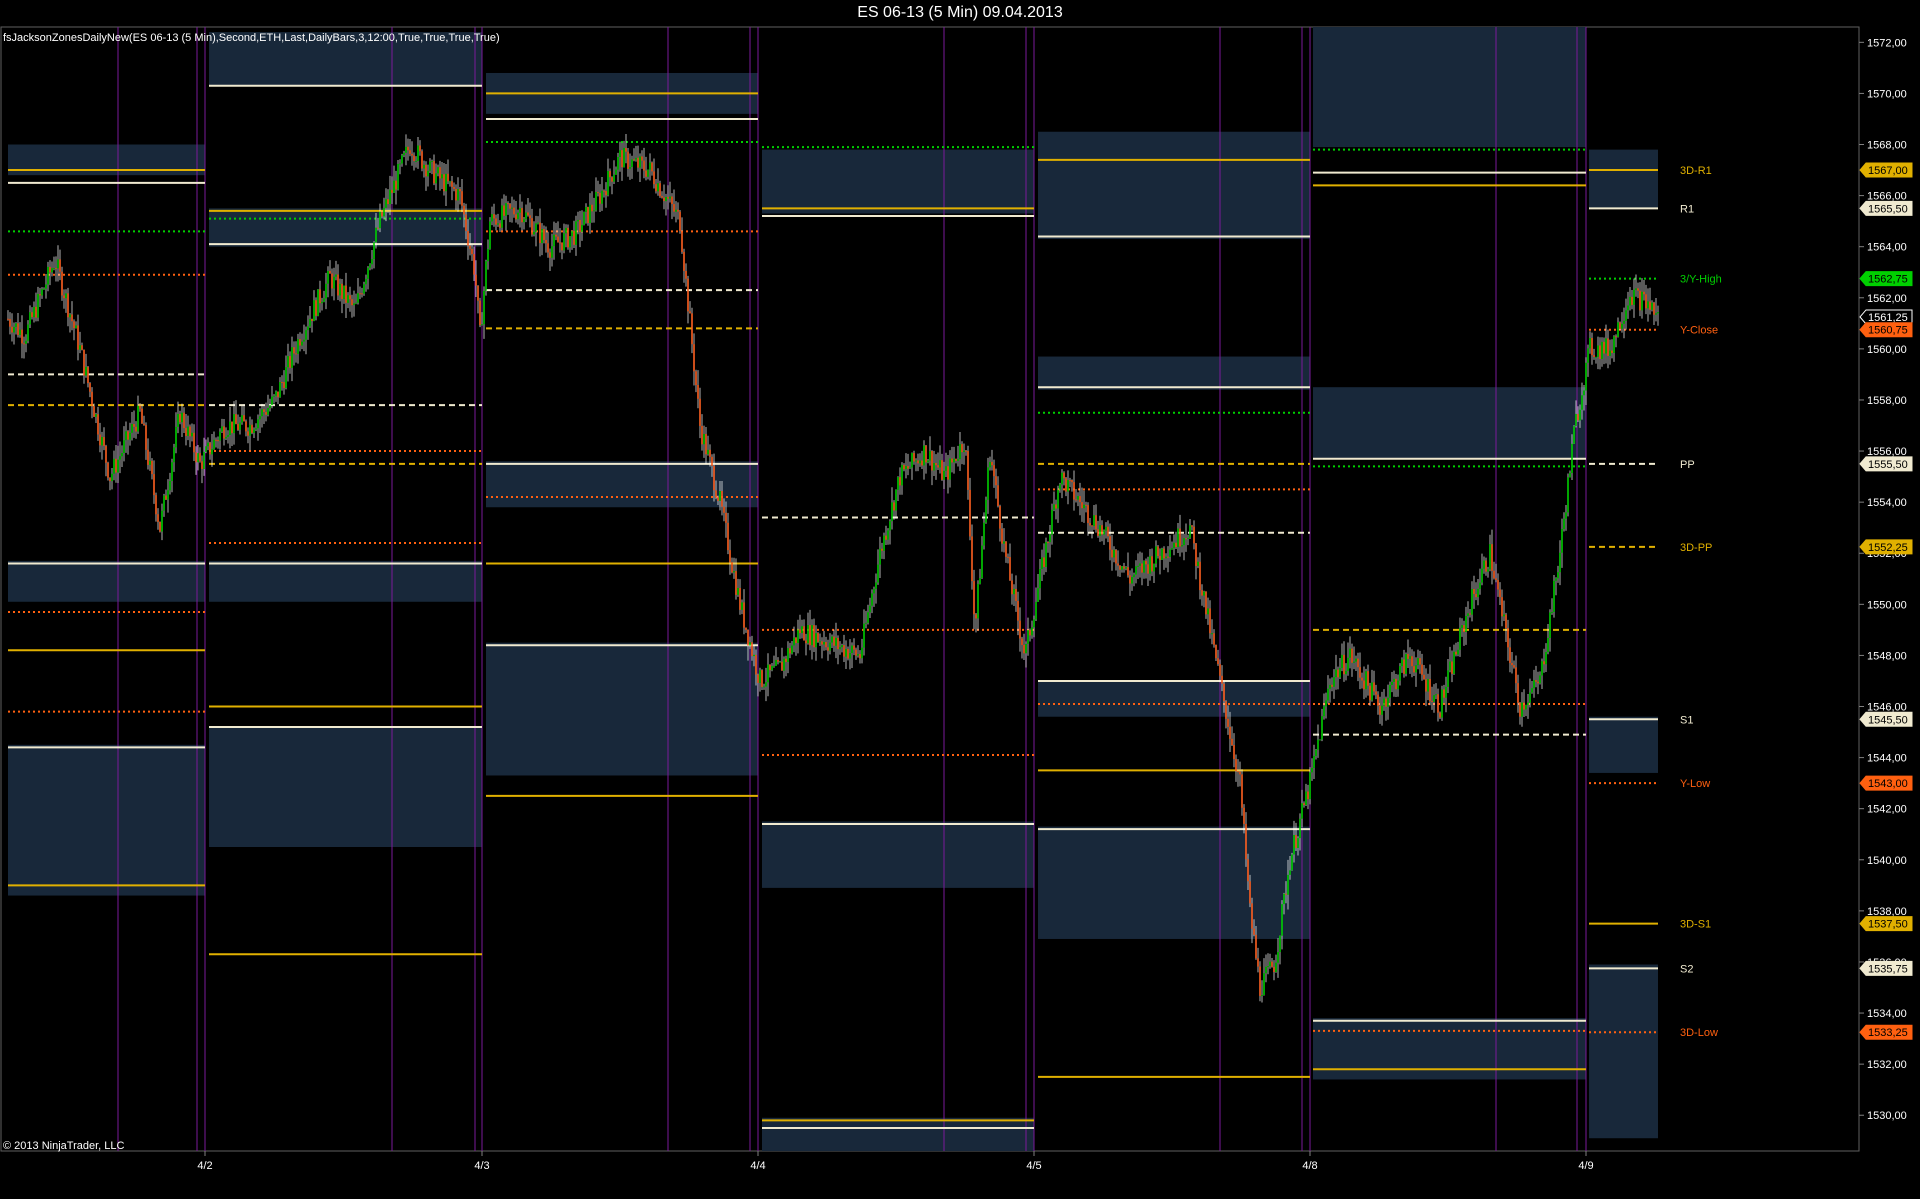 Image resolution: width=1920 pixels, height=1199 pixels. Describe the element at coordinates (895, 1161) in the screenshot. I see `x-axis: 4/2 4/3 4/4 4/5 4/8 4/9` at that location.